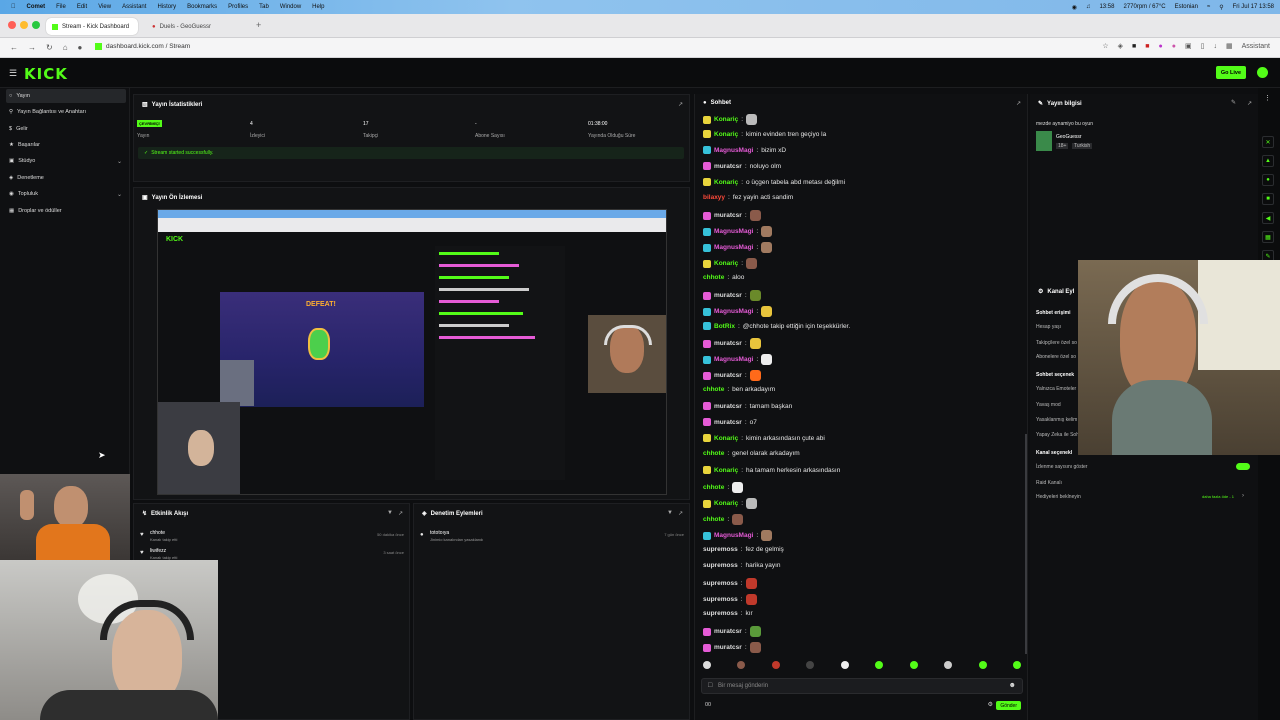 The height and width of the screenshot is (720, 1280). I want to click on go-live-button: Go Live, so click(1230, 72).